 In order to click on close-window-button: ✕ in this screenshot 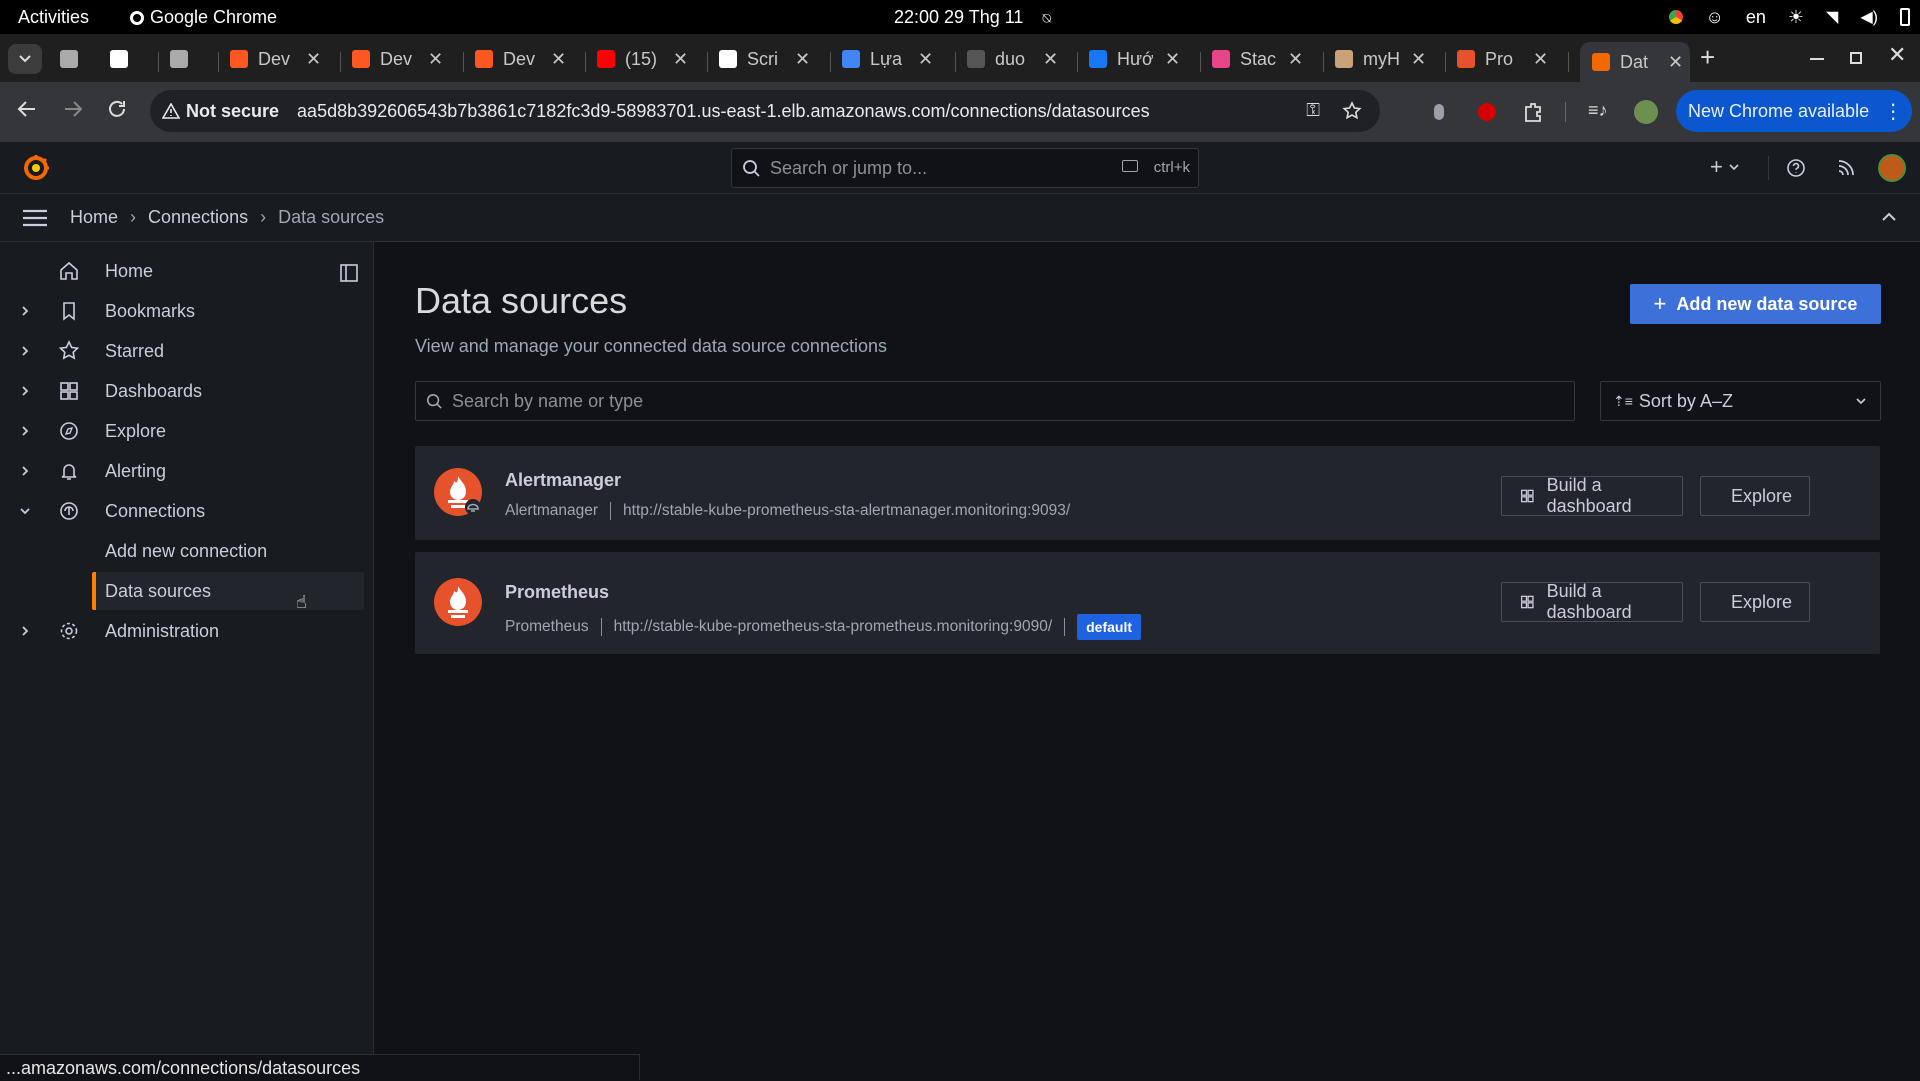, I will do `click(1897, 55)`.